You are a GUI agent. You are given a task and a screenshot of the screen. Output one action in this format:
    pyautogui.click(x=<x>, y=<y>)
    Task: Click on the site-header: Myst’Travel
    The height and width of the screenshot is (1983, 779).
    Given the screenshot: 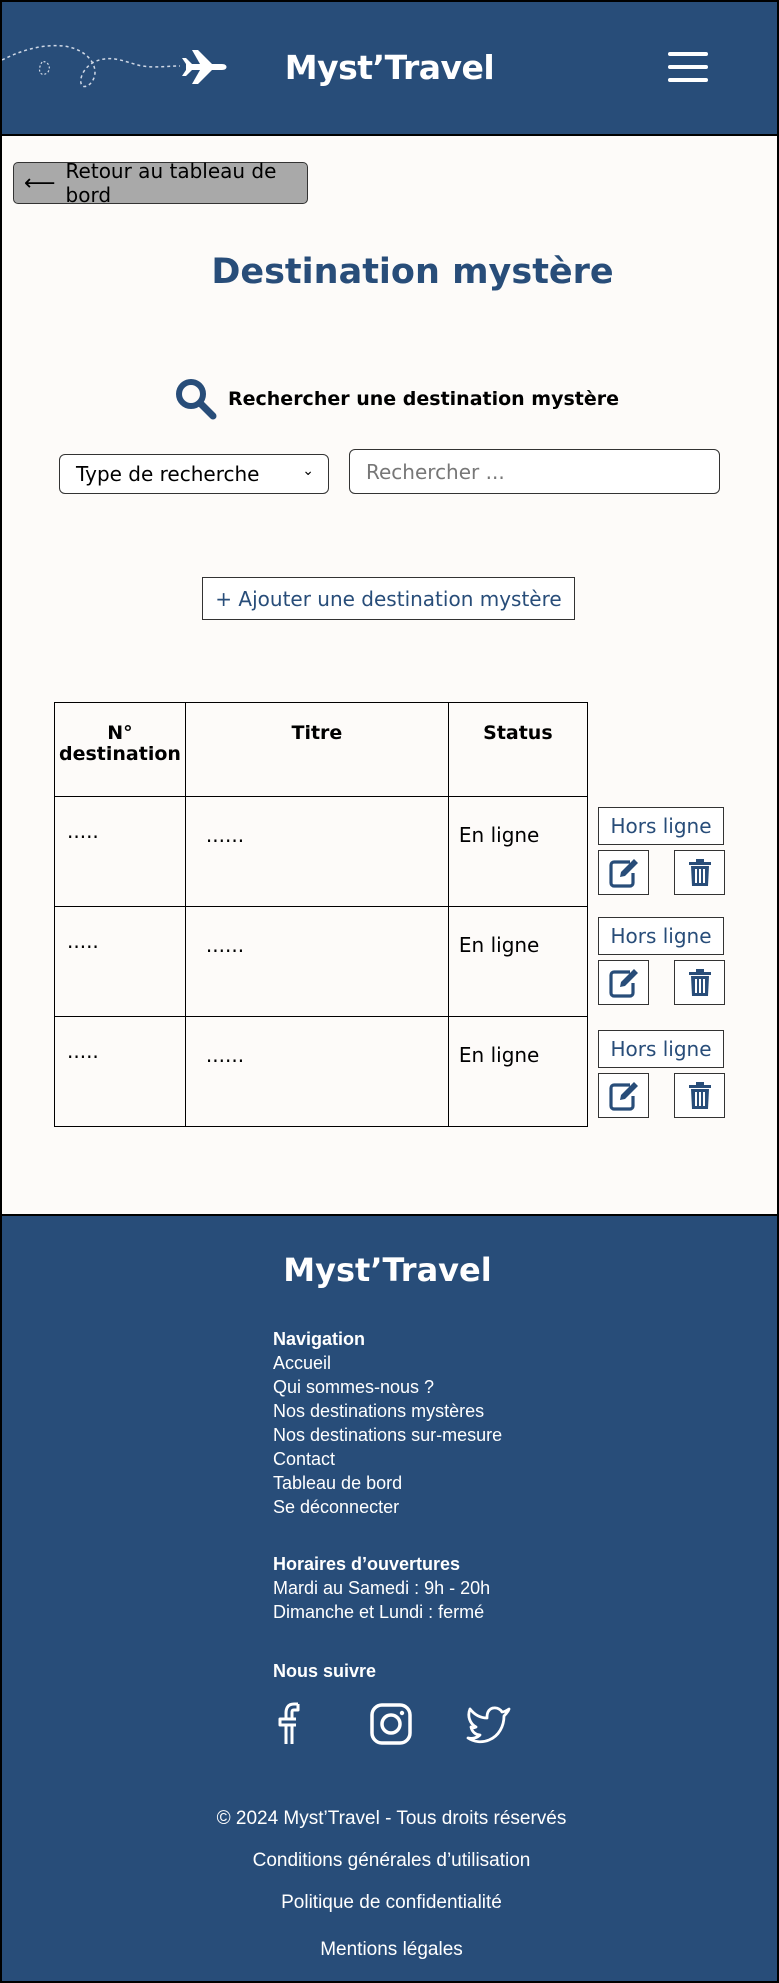 What is the action you would take?
    pyautogui.click(x=389, y=68)
    